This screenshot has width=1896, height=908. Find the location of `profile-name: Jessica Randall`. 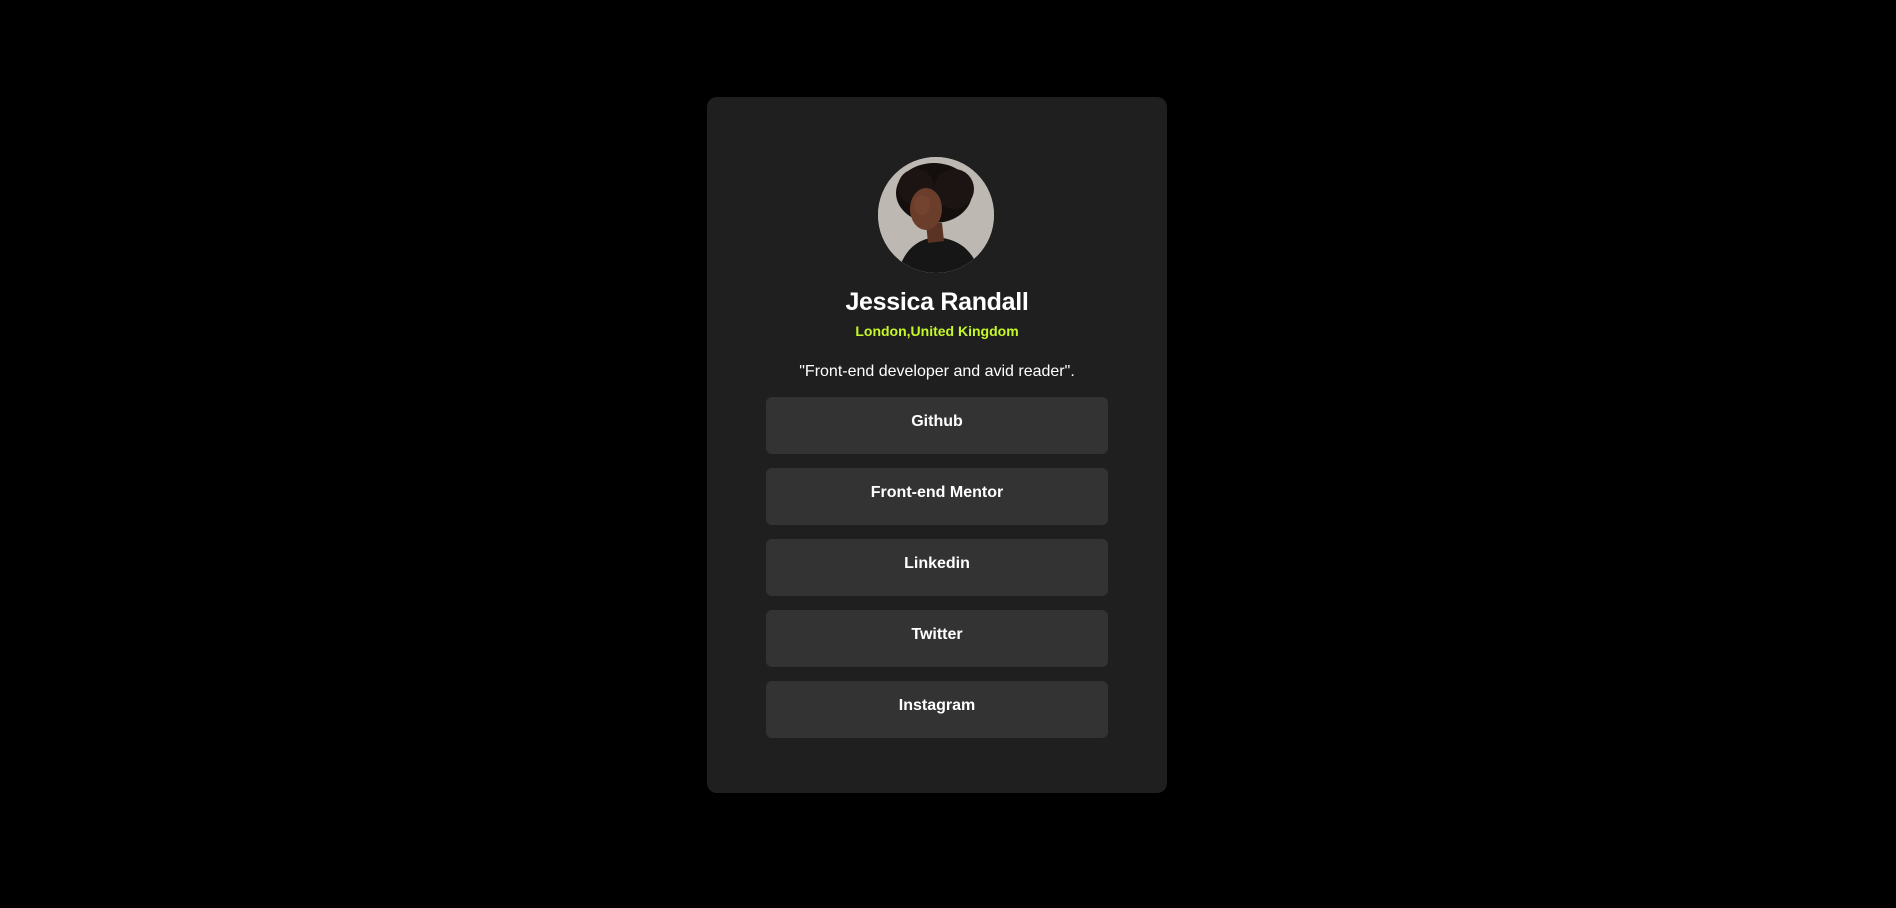

profile-name: Jessica Randall is located at coordinates (937, 302).